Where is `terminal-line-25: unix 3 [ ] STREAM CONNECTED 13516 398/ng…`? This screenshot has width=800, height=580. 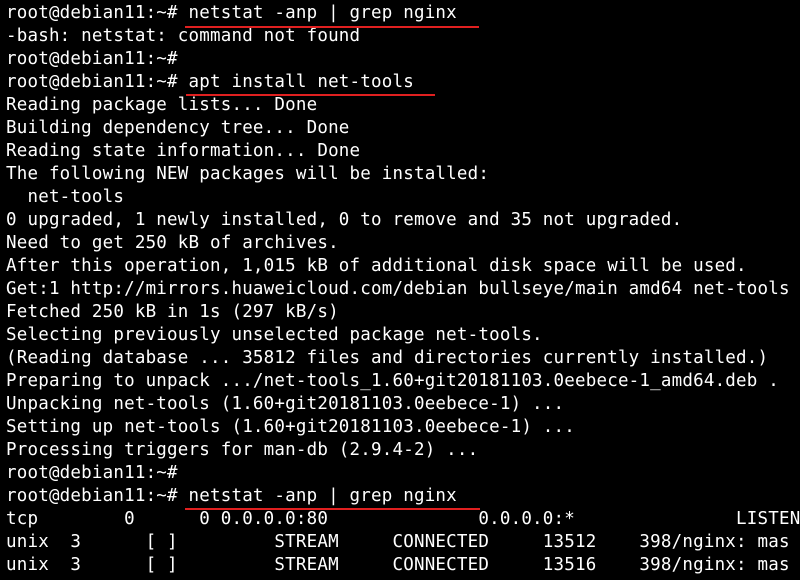 terminal-line-25: unix 3 [ ] STREAM CONNECTED 13516 398/ng… is located at coordinates (398, 565).